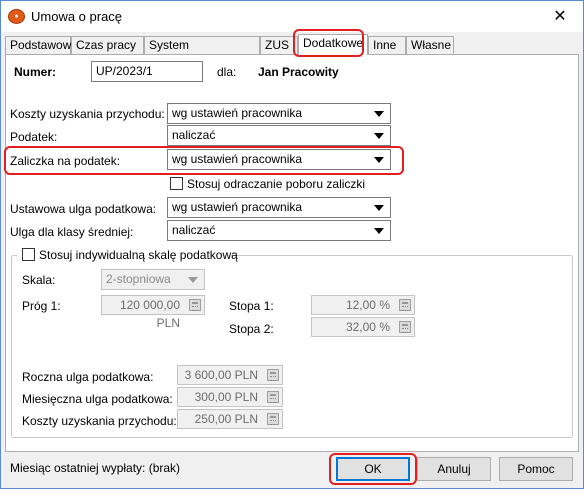  What do you see at coordinates (41, 306) in the screenshot?
I see `prog1-label: Próg 1:` at bounding box center [41, 306].